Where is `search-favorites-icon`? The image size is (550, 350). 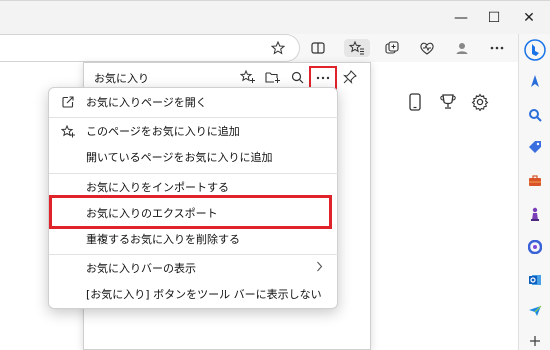 search-favorites-icon is located at coordinates (297, 77).